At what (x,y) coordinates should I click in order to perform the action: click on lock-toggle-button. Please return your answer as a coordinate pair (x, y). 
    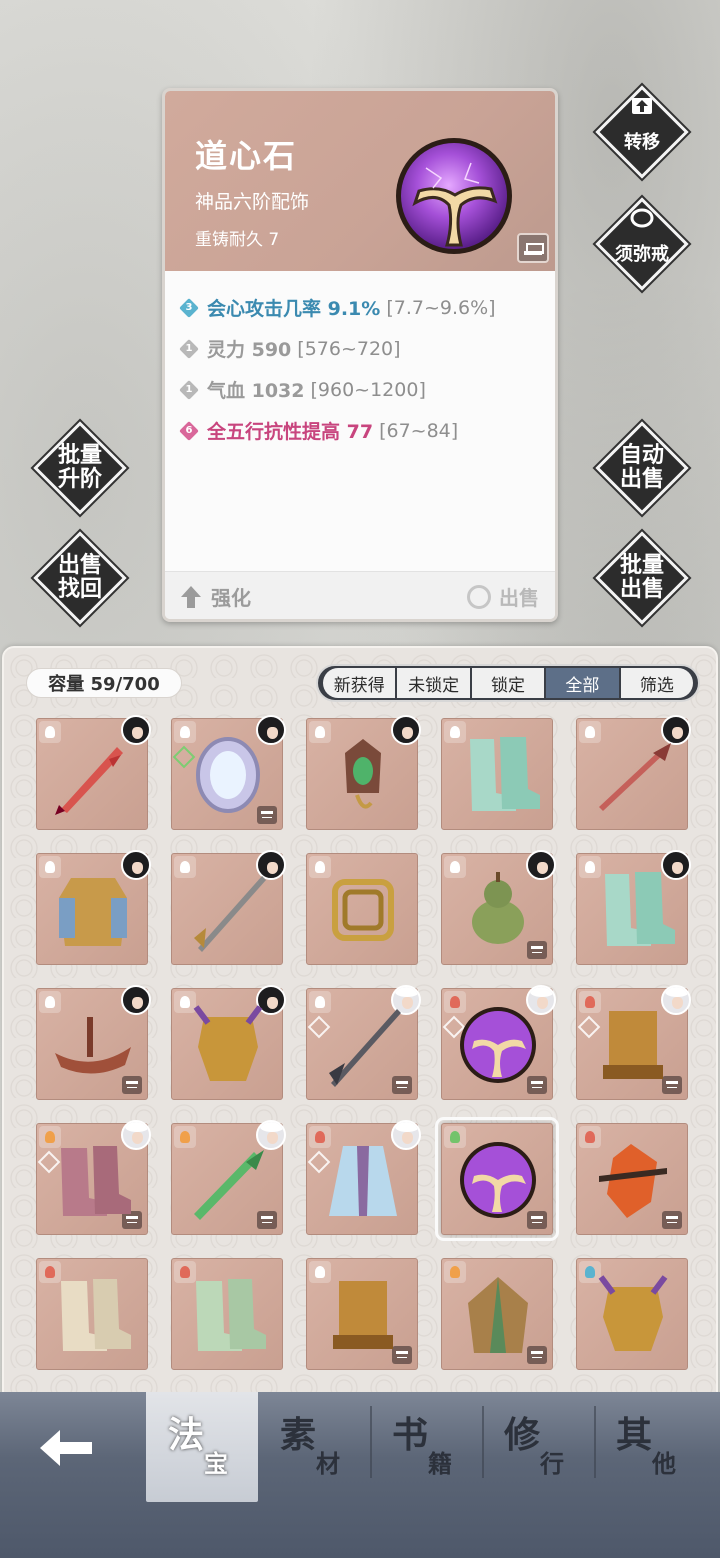
    Looking at the image, I should click on (533, 248).